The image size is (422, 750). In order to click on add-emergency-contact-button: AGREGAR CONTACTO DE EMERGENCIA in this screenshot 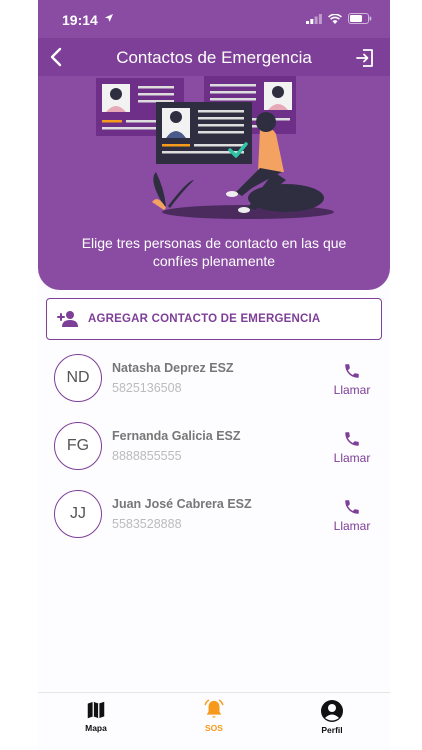, I will do `click(214, 319)`.